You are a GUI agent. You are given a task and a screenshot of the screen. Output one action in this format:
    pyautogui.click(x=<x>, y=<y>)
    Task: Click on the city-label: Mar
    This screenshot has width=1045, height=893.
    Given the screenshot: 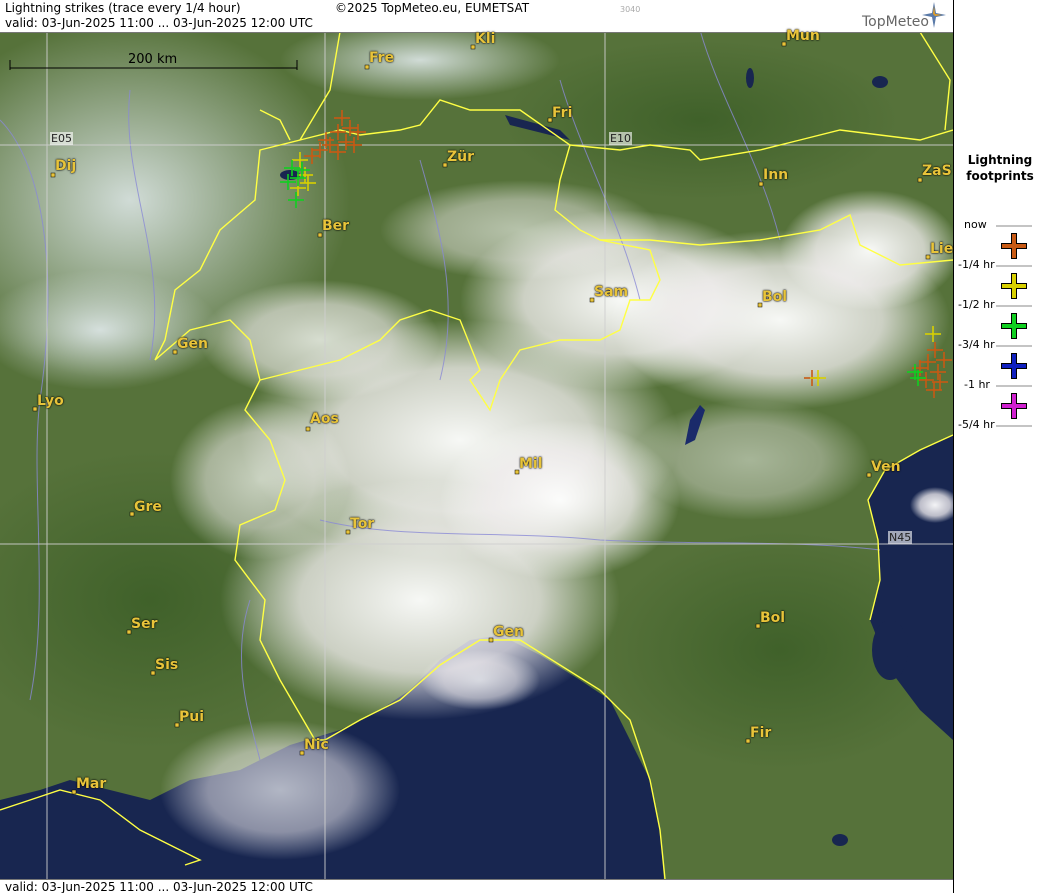 What is the action you would take?
    pyautogui.click(x=91, y=784)
    